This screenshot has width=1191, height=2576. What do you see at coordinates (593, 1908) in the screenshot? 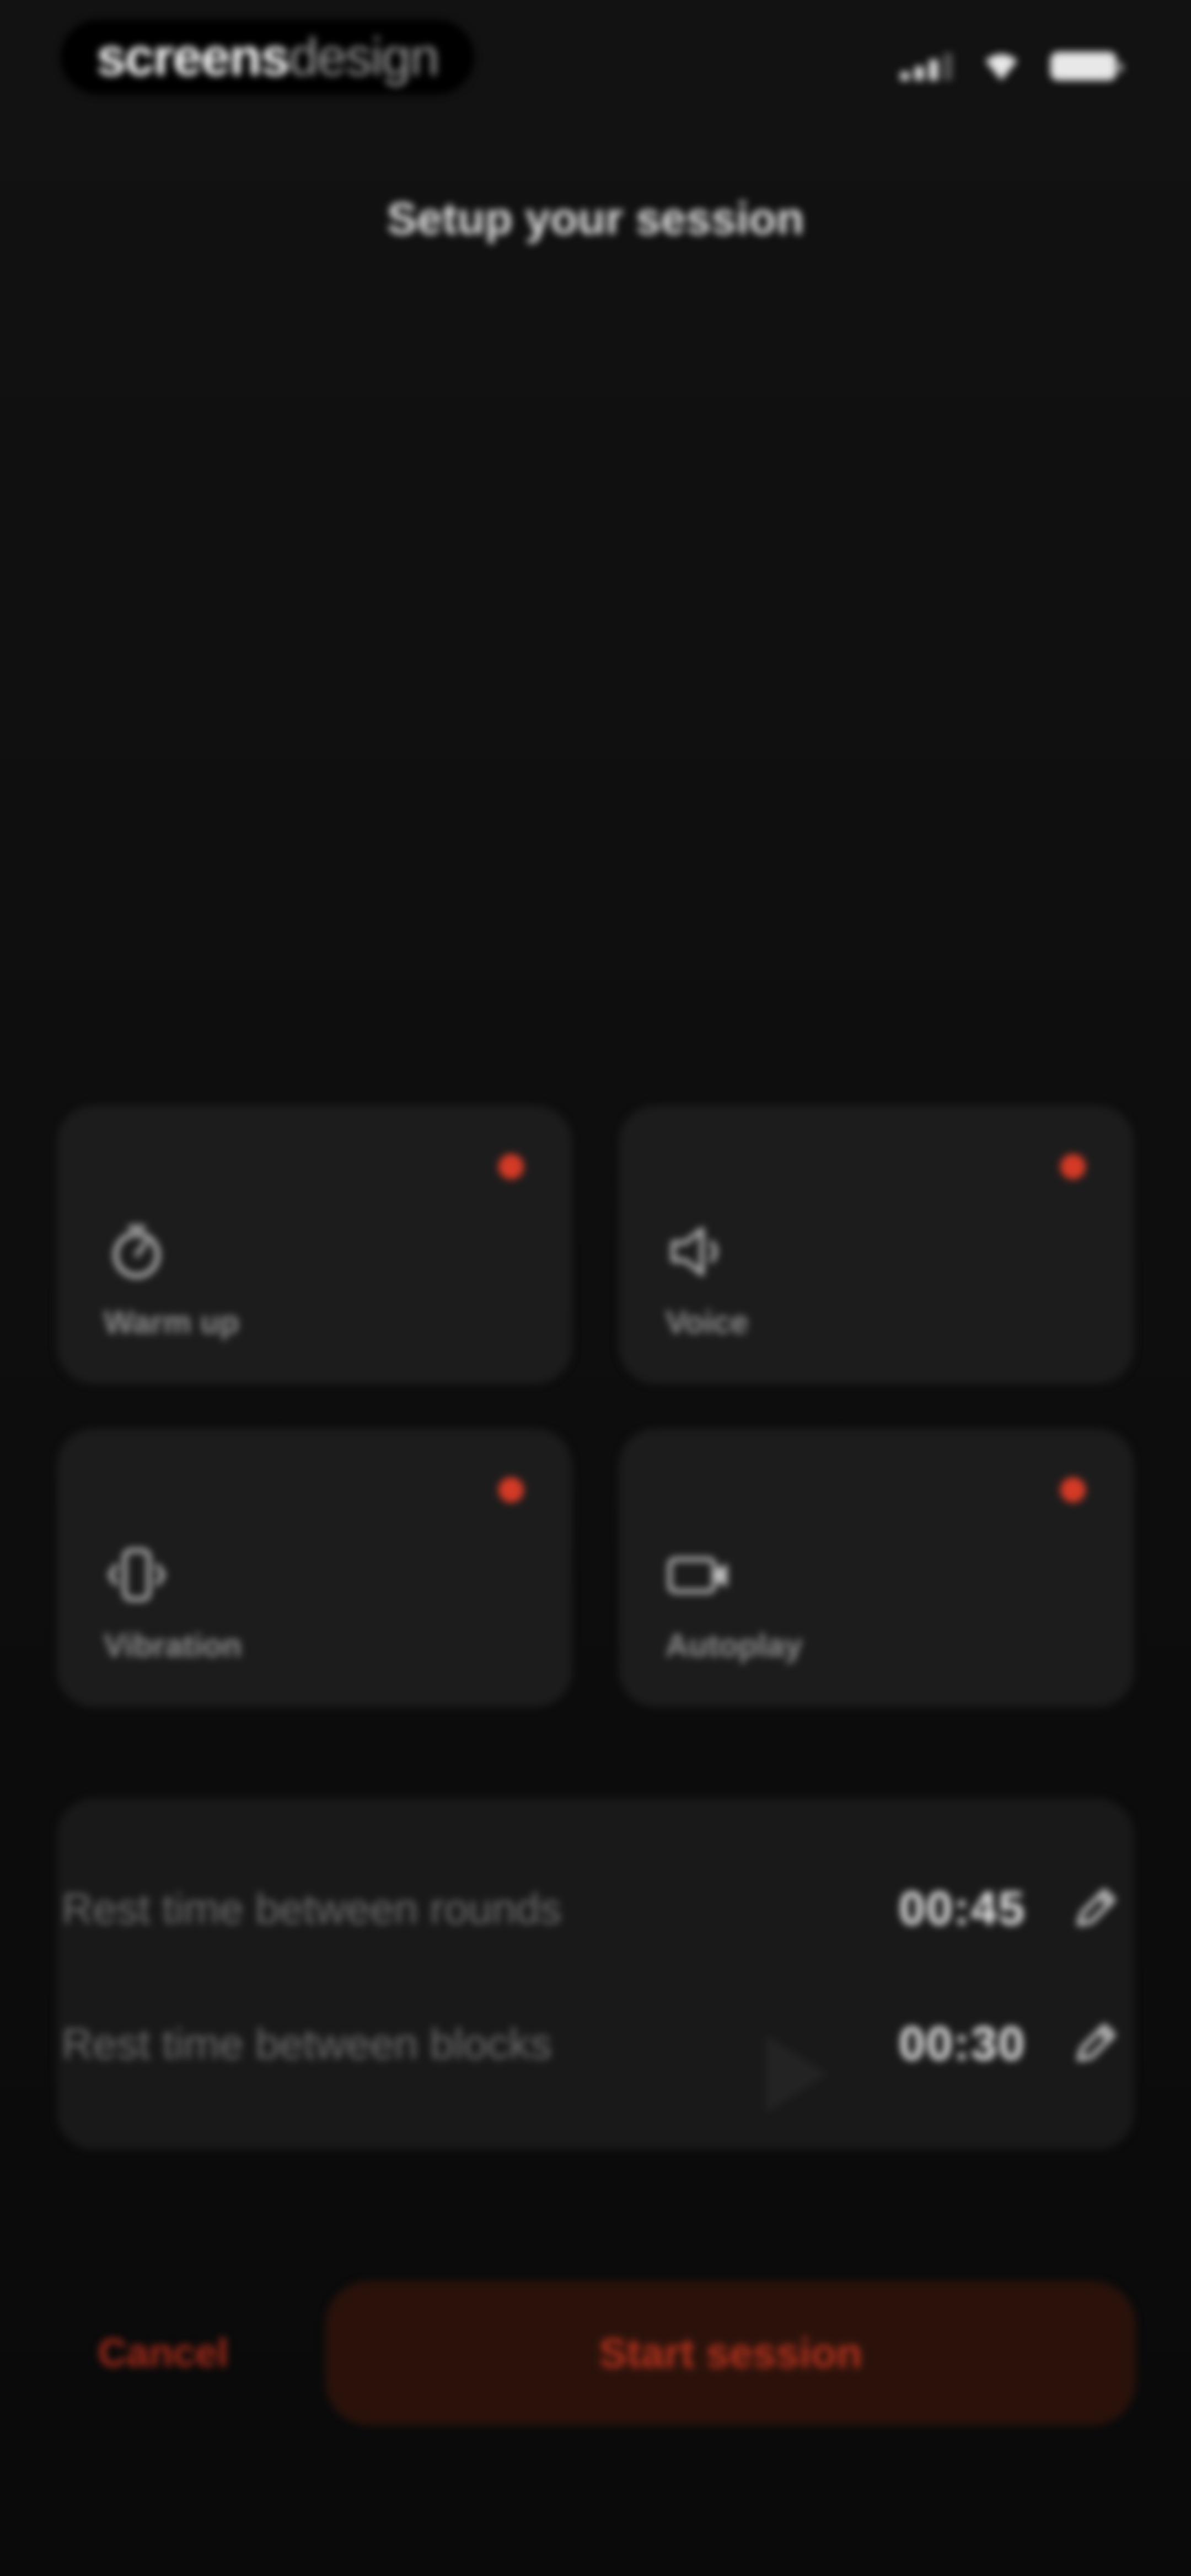
I see `rest-between-rounds-row: Rest time between rounds 00:45` at bounding box center [593, 1908].